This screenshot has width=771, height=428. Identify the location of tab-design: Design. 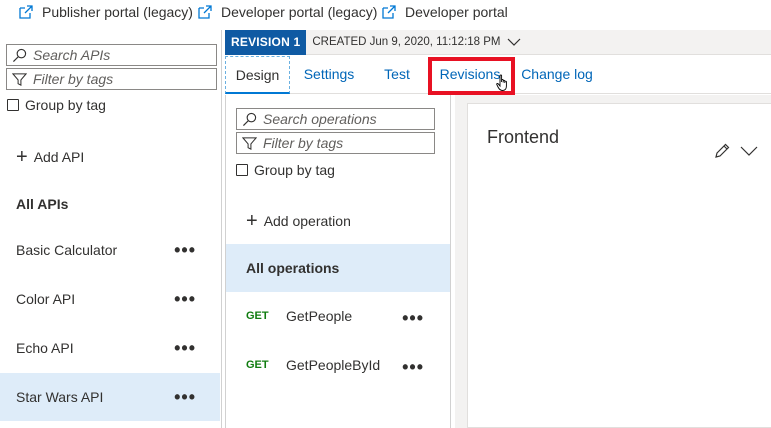
(257, 75).